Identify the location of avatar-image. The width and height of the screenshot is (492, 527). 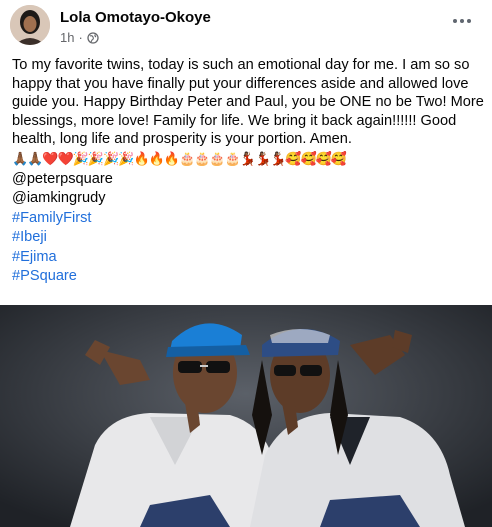
(30, 25).